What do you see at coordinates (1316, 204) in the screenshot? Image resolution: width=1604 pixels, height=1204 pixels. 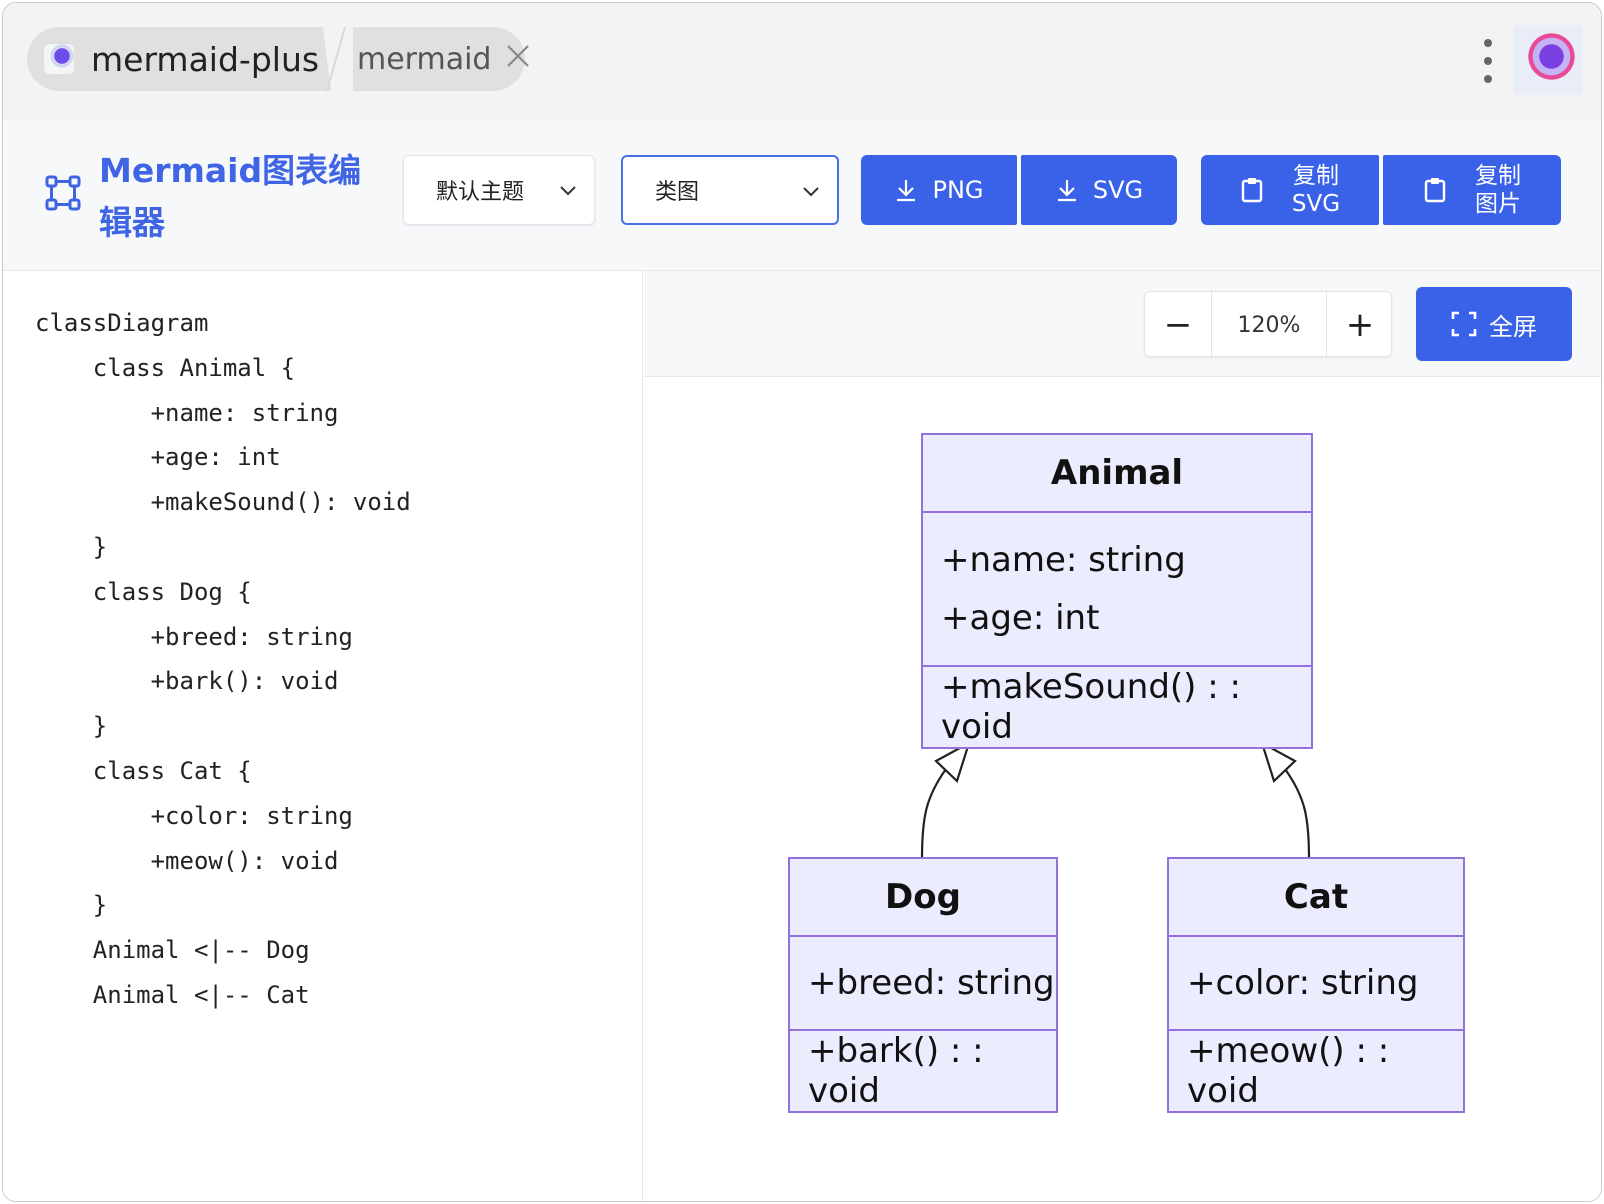 I see `copy-svg-label-2: SVG` at bounding box center [1316, 204].